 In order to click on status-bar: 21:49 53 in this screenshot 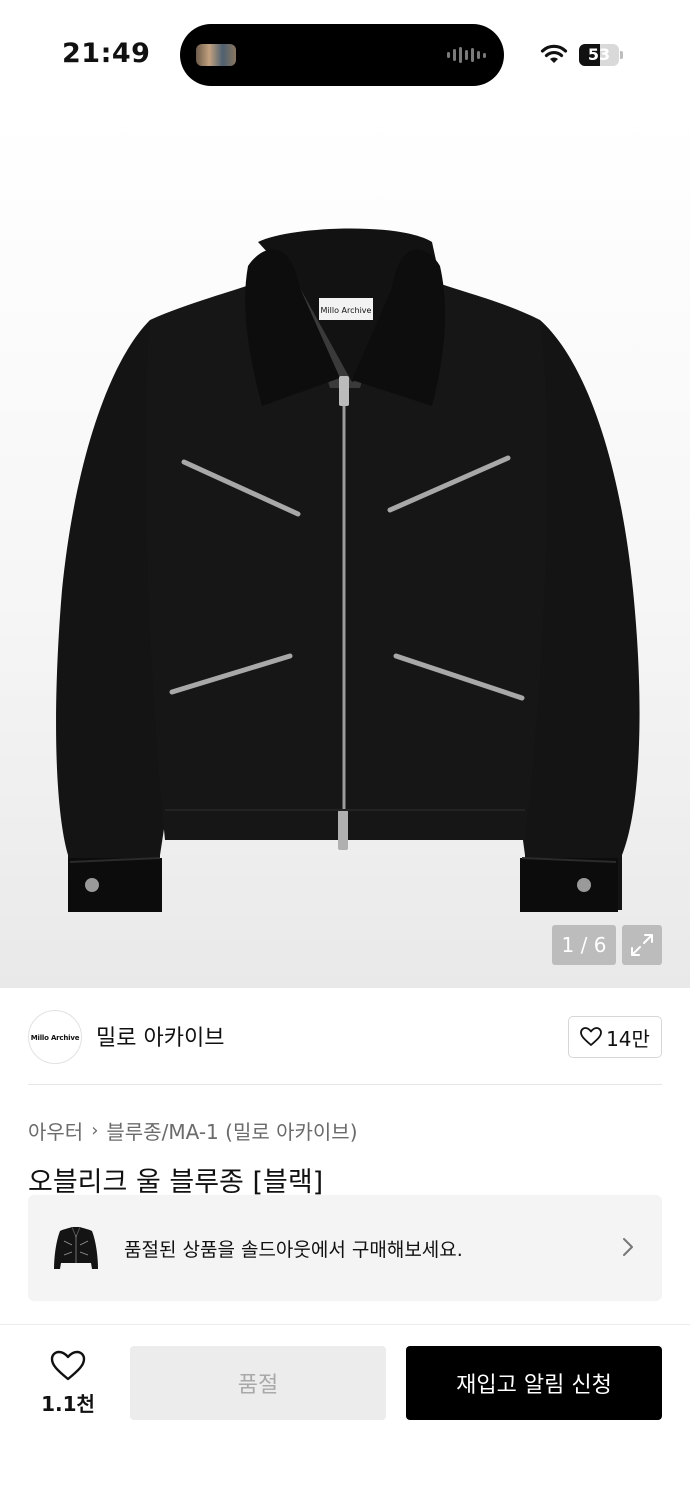, I will do `click(345, 55)`.